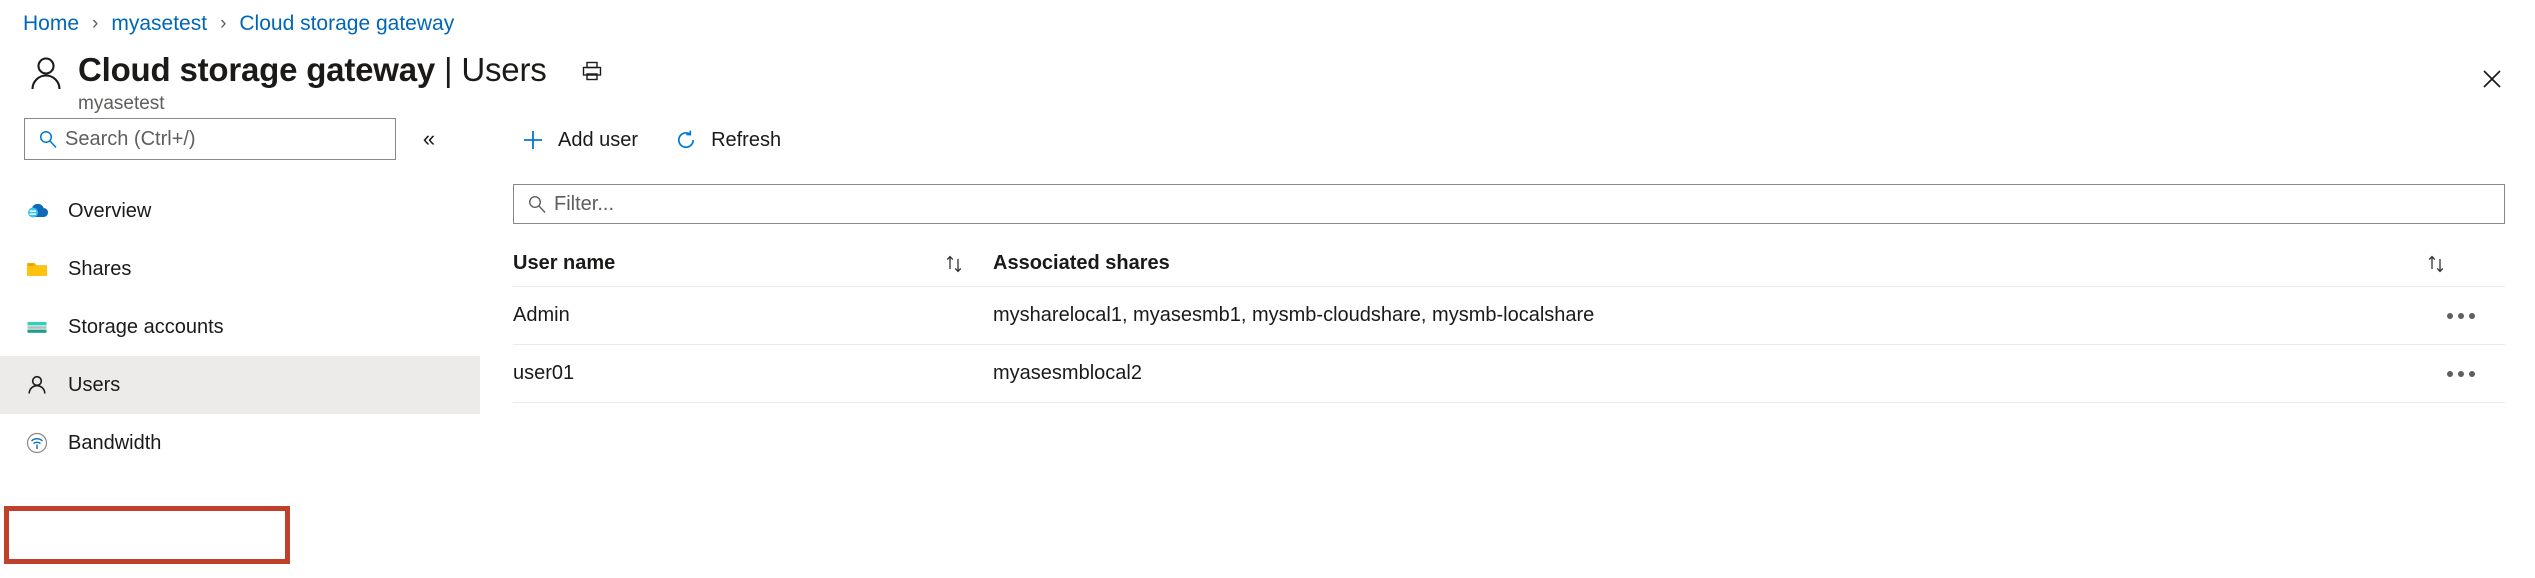 This screenshot has height=578, width=2535. What do you see at coordinates (753, 263) in the screenshot?
I see `column-header-user-name: User name` at bounding box center [753, 263].